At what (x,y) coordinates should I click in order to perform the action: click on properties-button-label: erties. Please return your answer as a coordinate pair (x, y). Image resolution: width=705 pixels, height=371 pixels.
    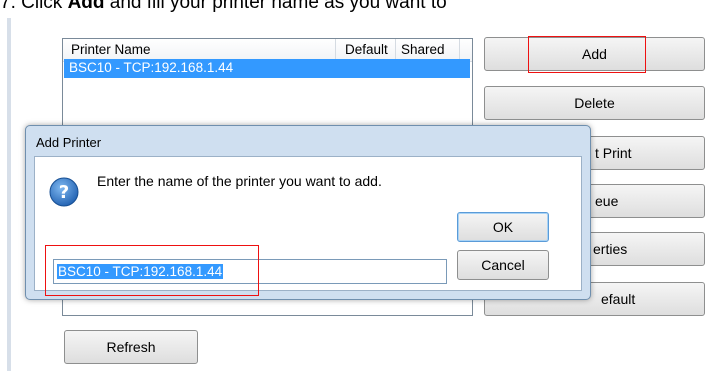
    Looking at the image, I should click on (610, 249).